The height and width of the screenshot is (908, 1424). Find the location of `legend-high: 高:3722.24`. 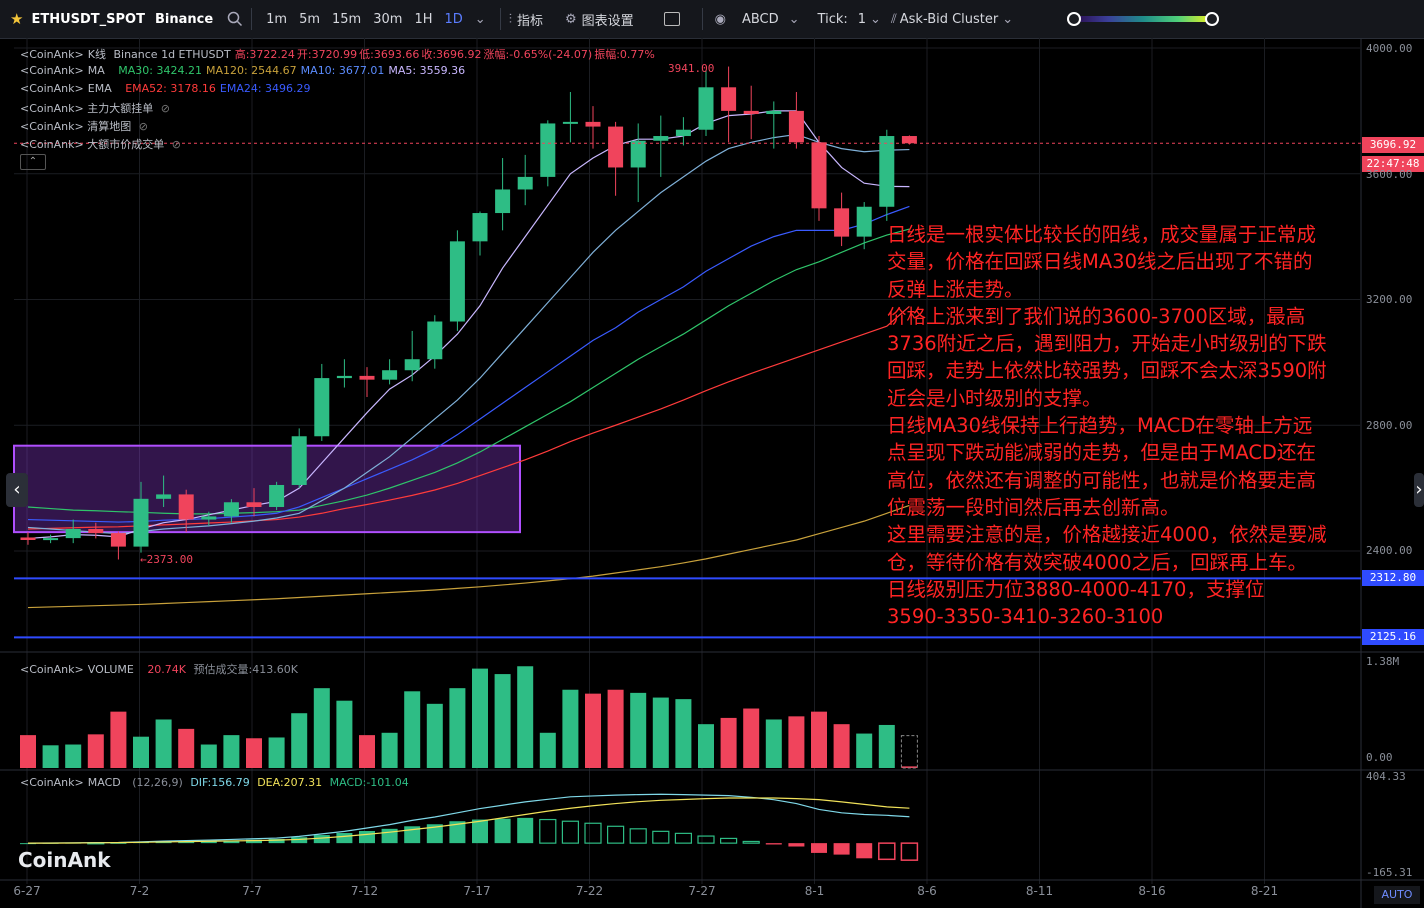

legend-high: 高:3722.24 is located at coordinates (264, 54).